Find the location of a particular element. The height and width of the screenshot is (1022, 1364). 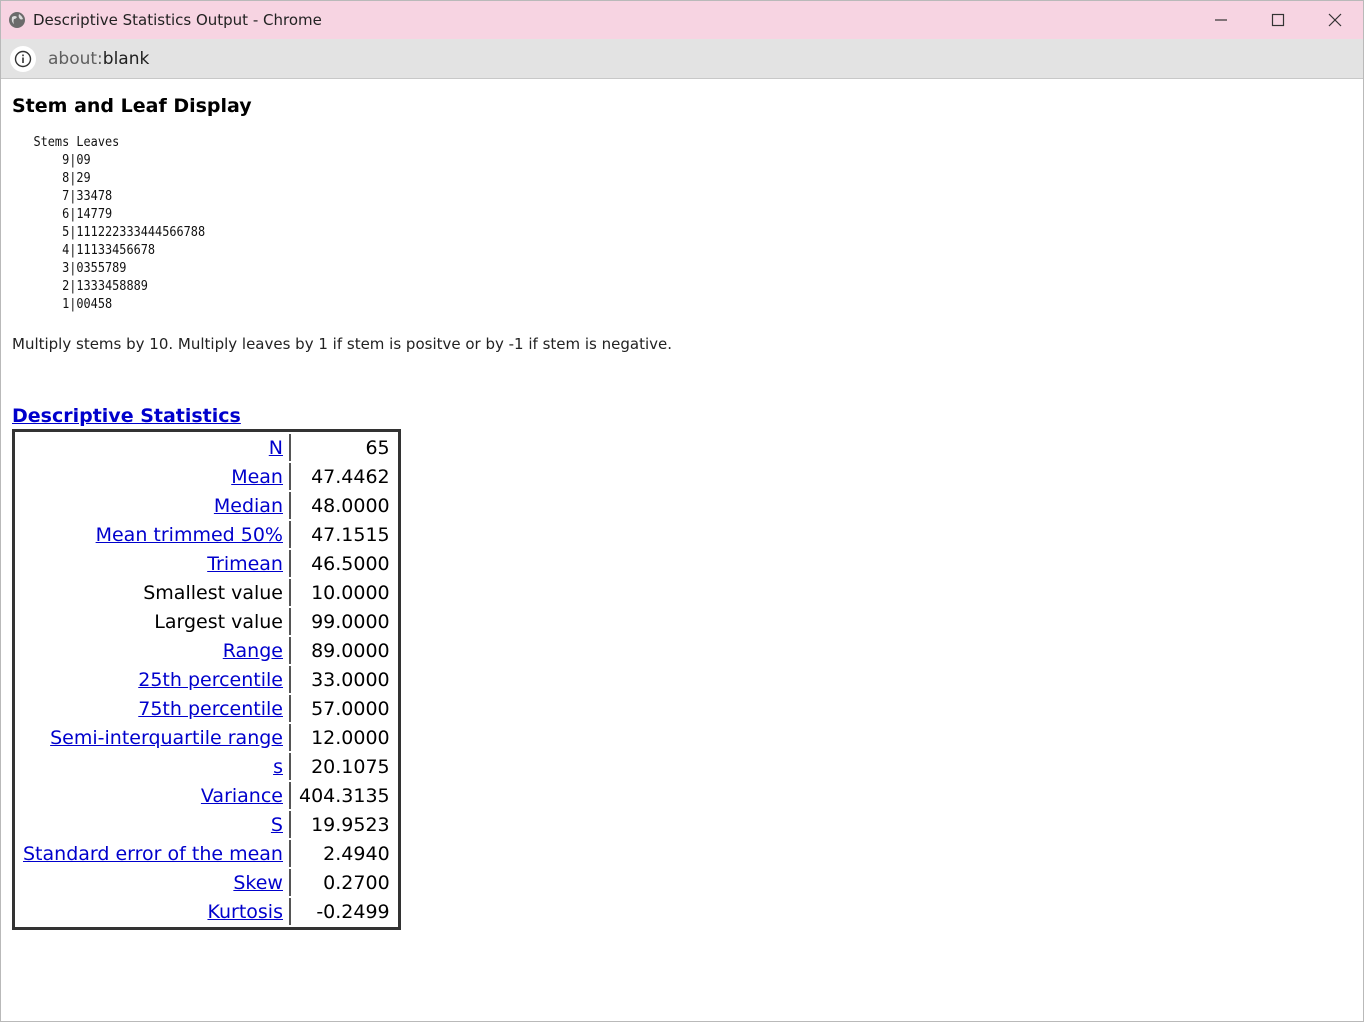

stat-label: Smallest value is located at coordinates (213, 592).